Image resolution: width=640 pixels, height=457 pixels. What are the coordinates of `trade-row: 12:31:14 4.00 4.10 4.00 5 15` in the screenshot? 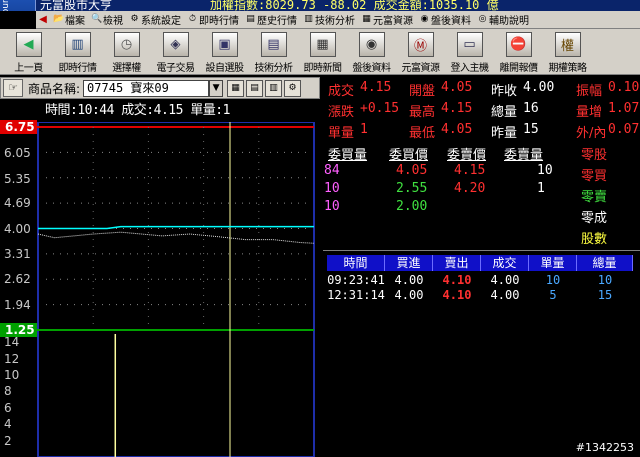 It's located at (480, 295).